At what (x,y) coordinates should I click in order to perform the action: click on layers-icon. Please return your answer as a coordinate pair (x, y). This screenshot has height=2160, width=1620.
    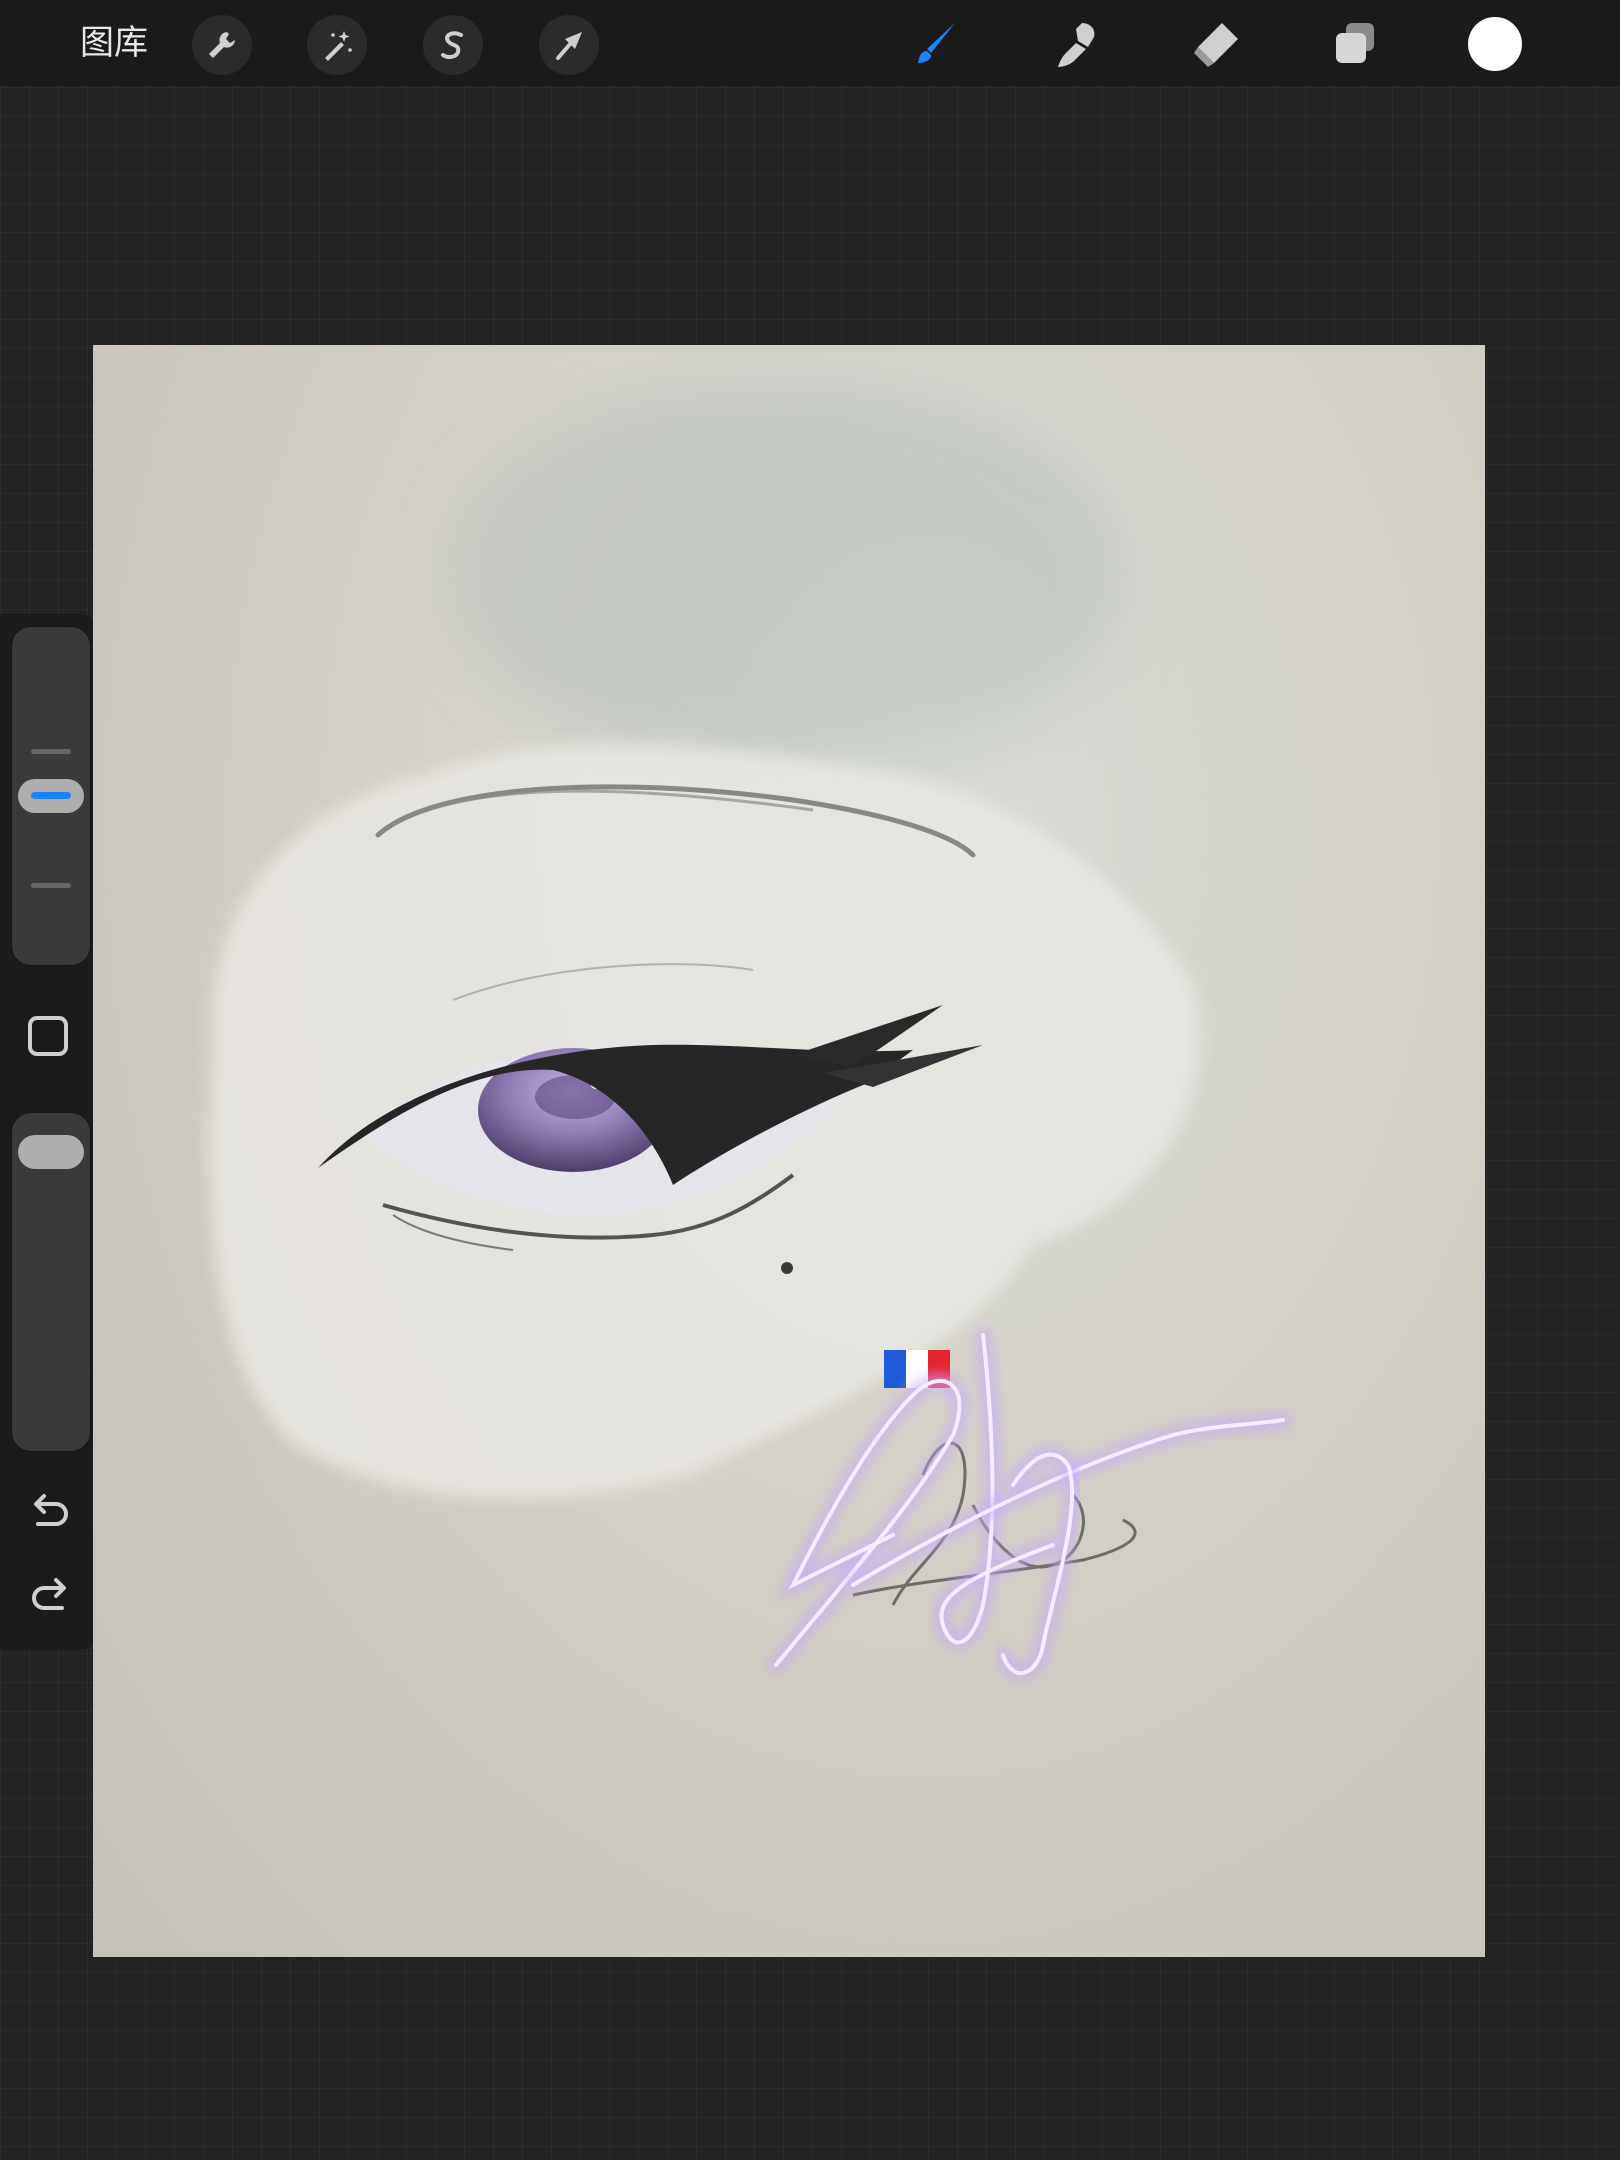
    Looking at the image, I should click on (1355, 43).